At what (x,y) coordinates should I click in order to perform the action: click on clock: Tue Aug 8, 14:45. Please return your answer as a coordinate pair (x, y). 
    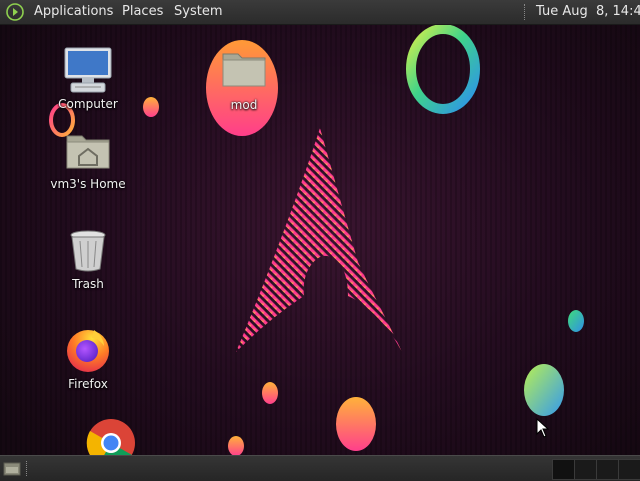
    Looking at the image, I should click on (588, 12).